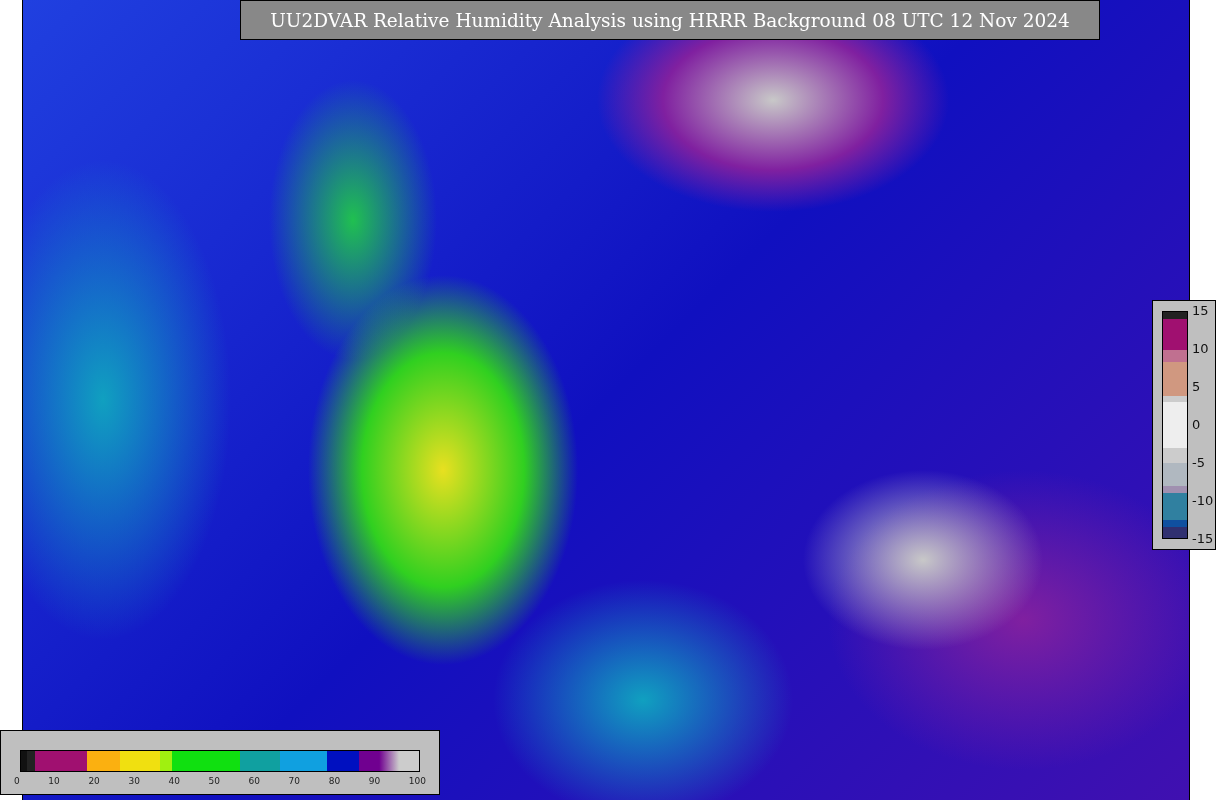  I want to click on tick-label: -15, so click(1203, 539).